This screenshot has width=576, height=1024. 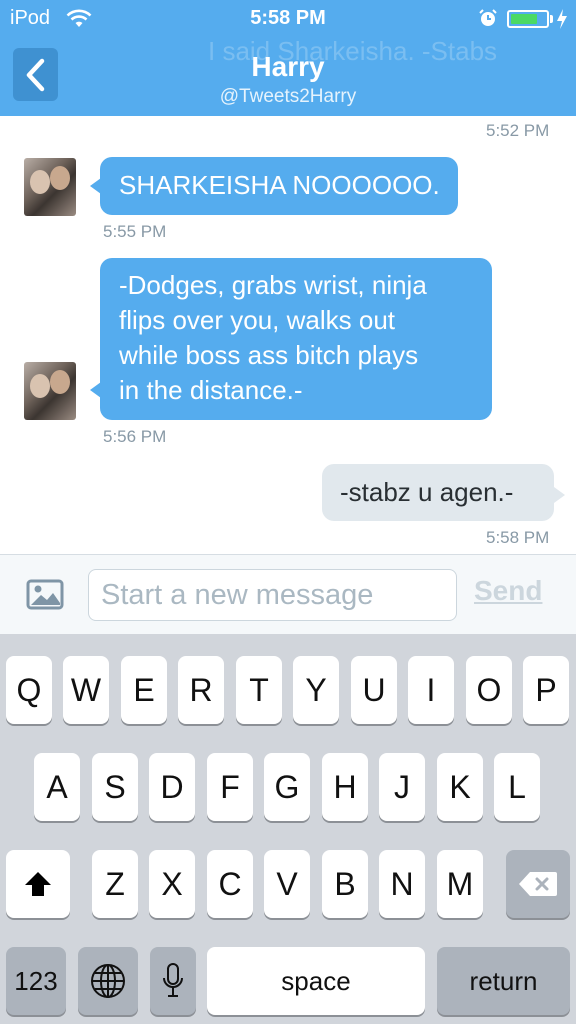 I want to click on message-timestamp: 5:52 PM, so click(x=518, y=130).